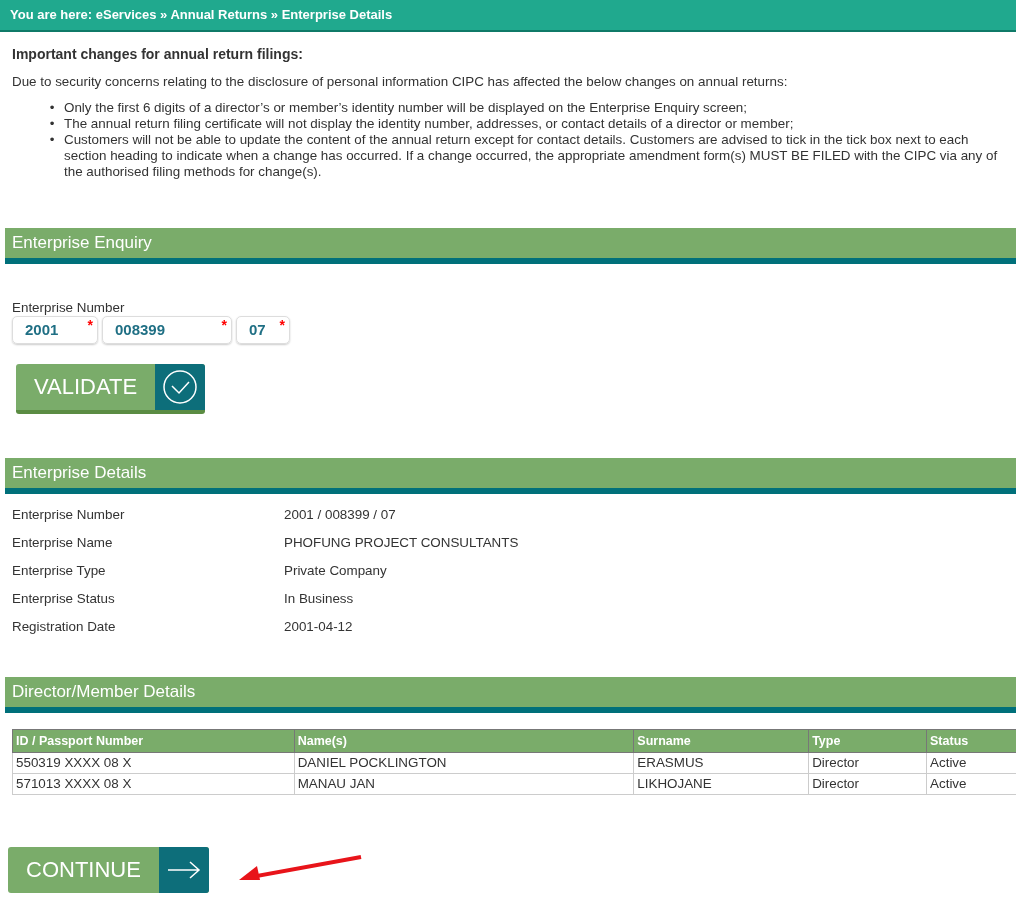 Image resolution: width=1016 pixels, height=898 pixels. What do you see at coordinates (510, 246) in the screenshot?
I see `section-header: Enterprise Enquiry` at bounding box center [510, 246].